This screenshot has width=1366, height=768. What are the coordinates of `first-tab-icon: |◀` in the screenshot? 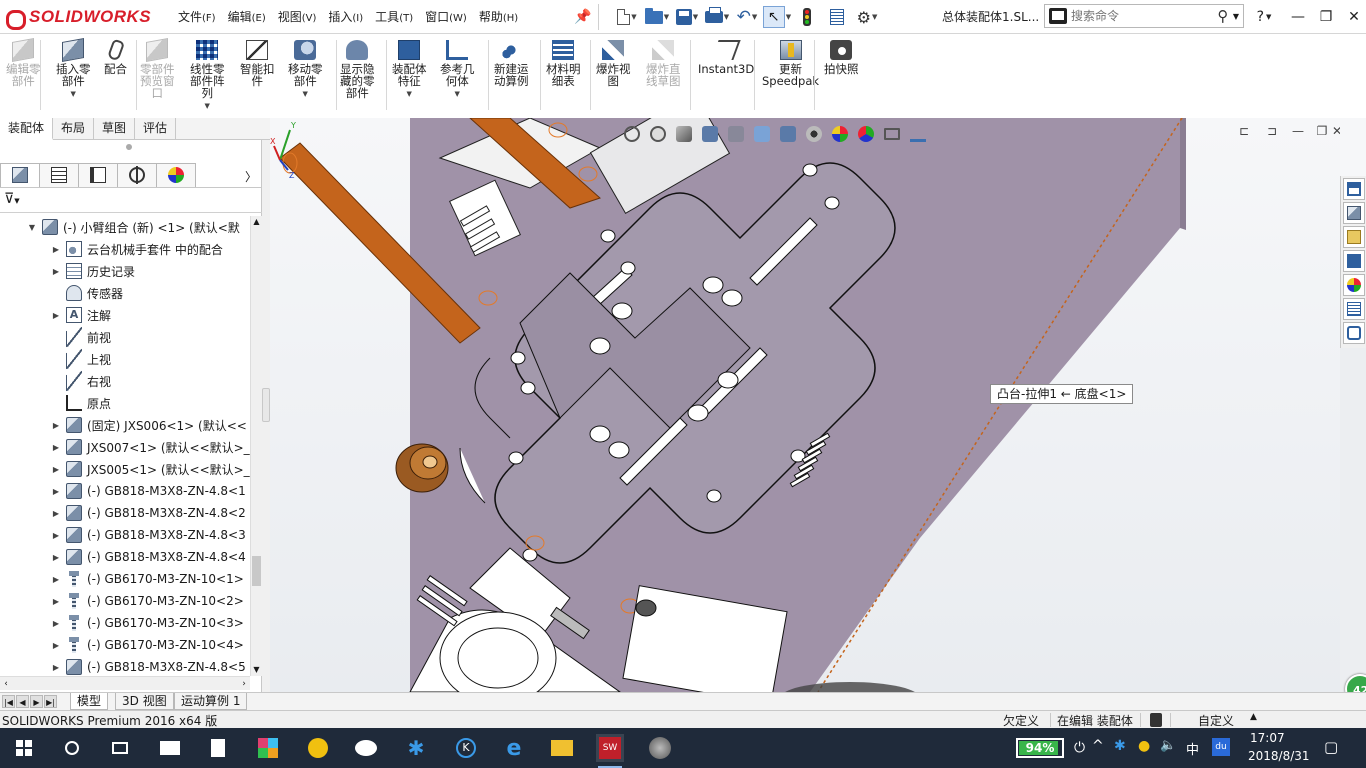 It's located at (8, 701).